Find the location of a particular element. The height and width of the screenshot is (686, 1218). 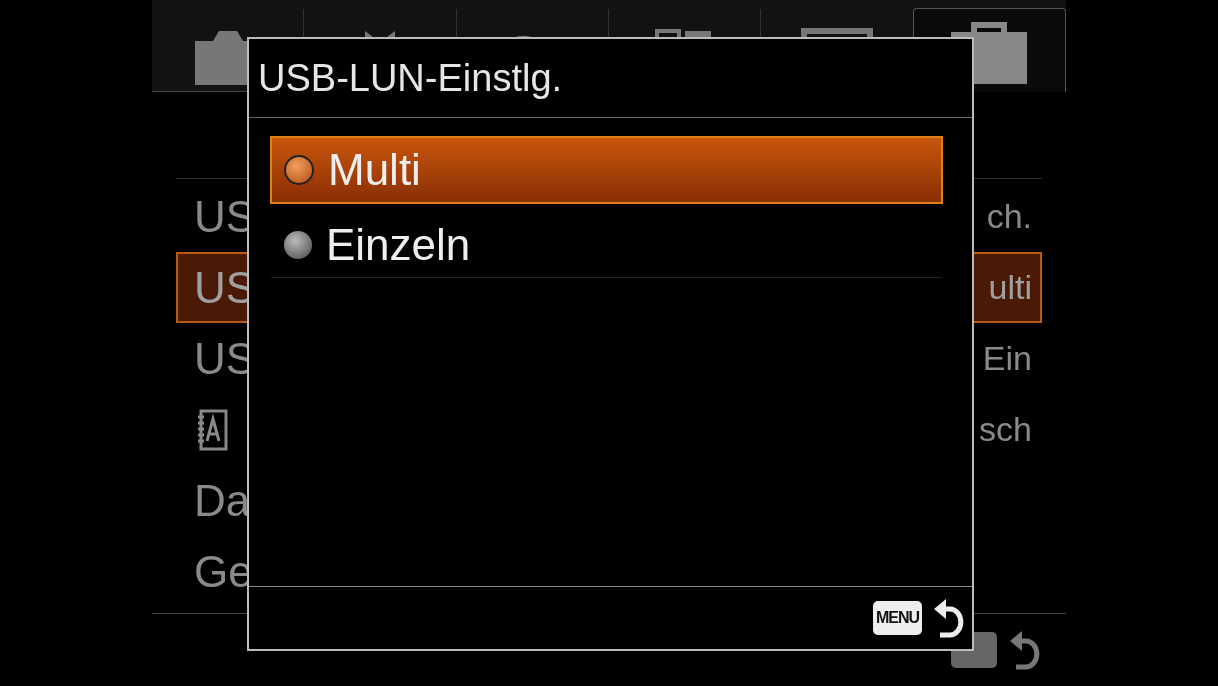

option-item: Einzeln is located at coordinates (606, 244).